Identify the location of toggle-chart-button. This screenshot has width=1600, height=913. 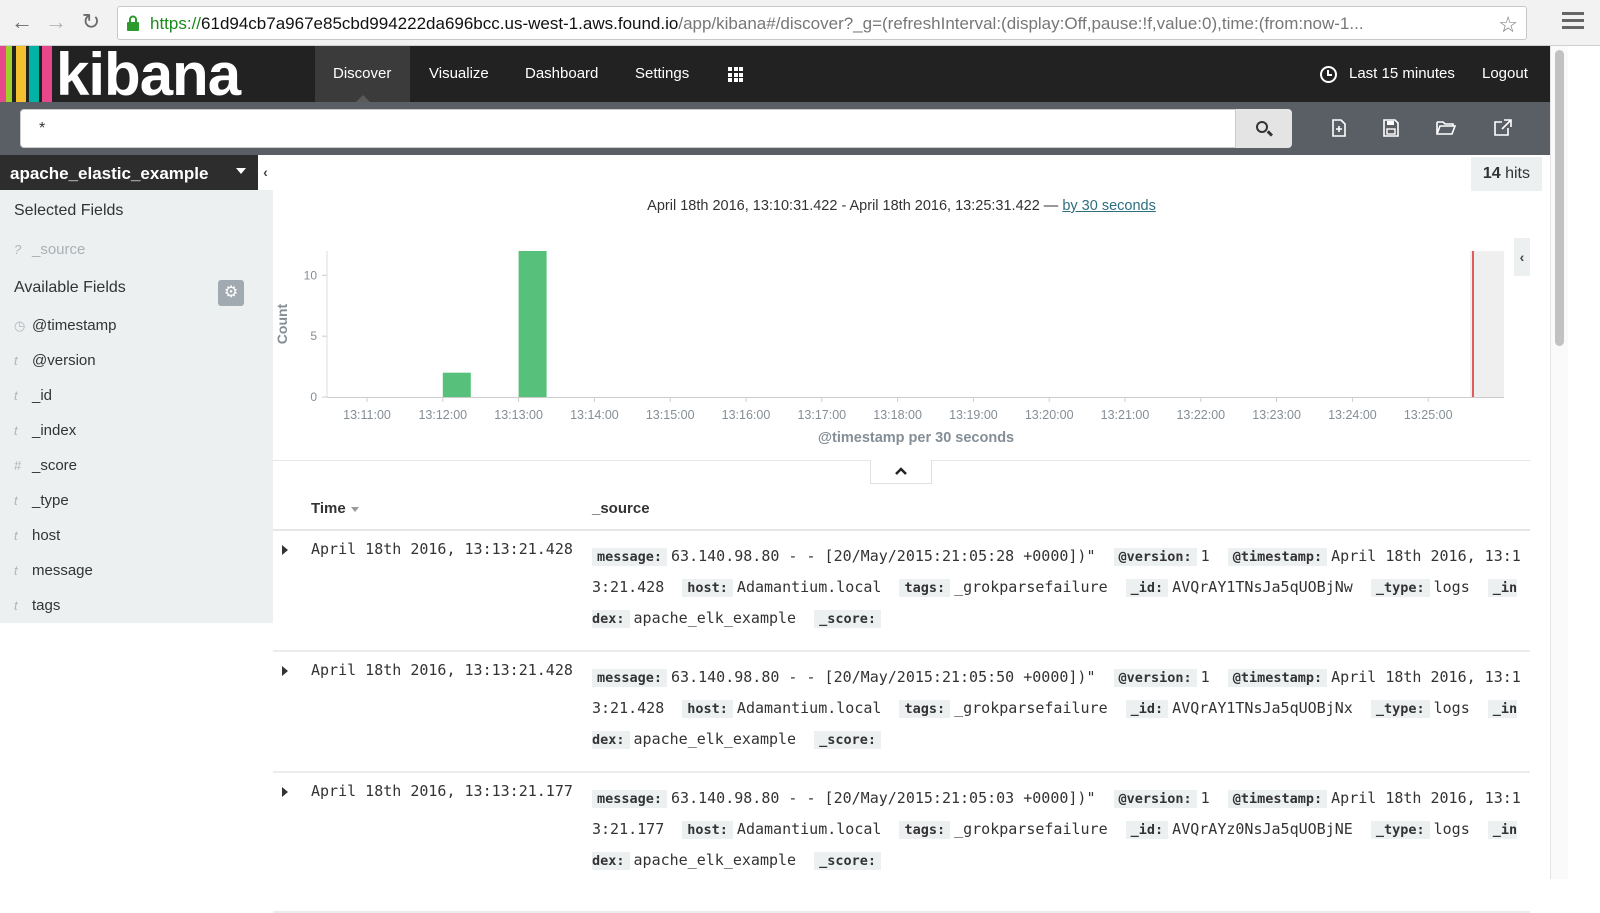
(901, 472).